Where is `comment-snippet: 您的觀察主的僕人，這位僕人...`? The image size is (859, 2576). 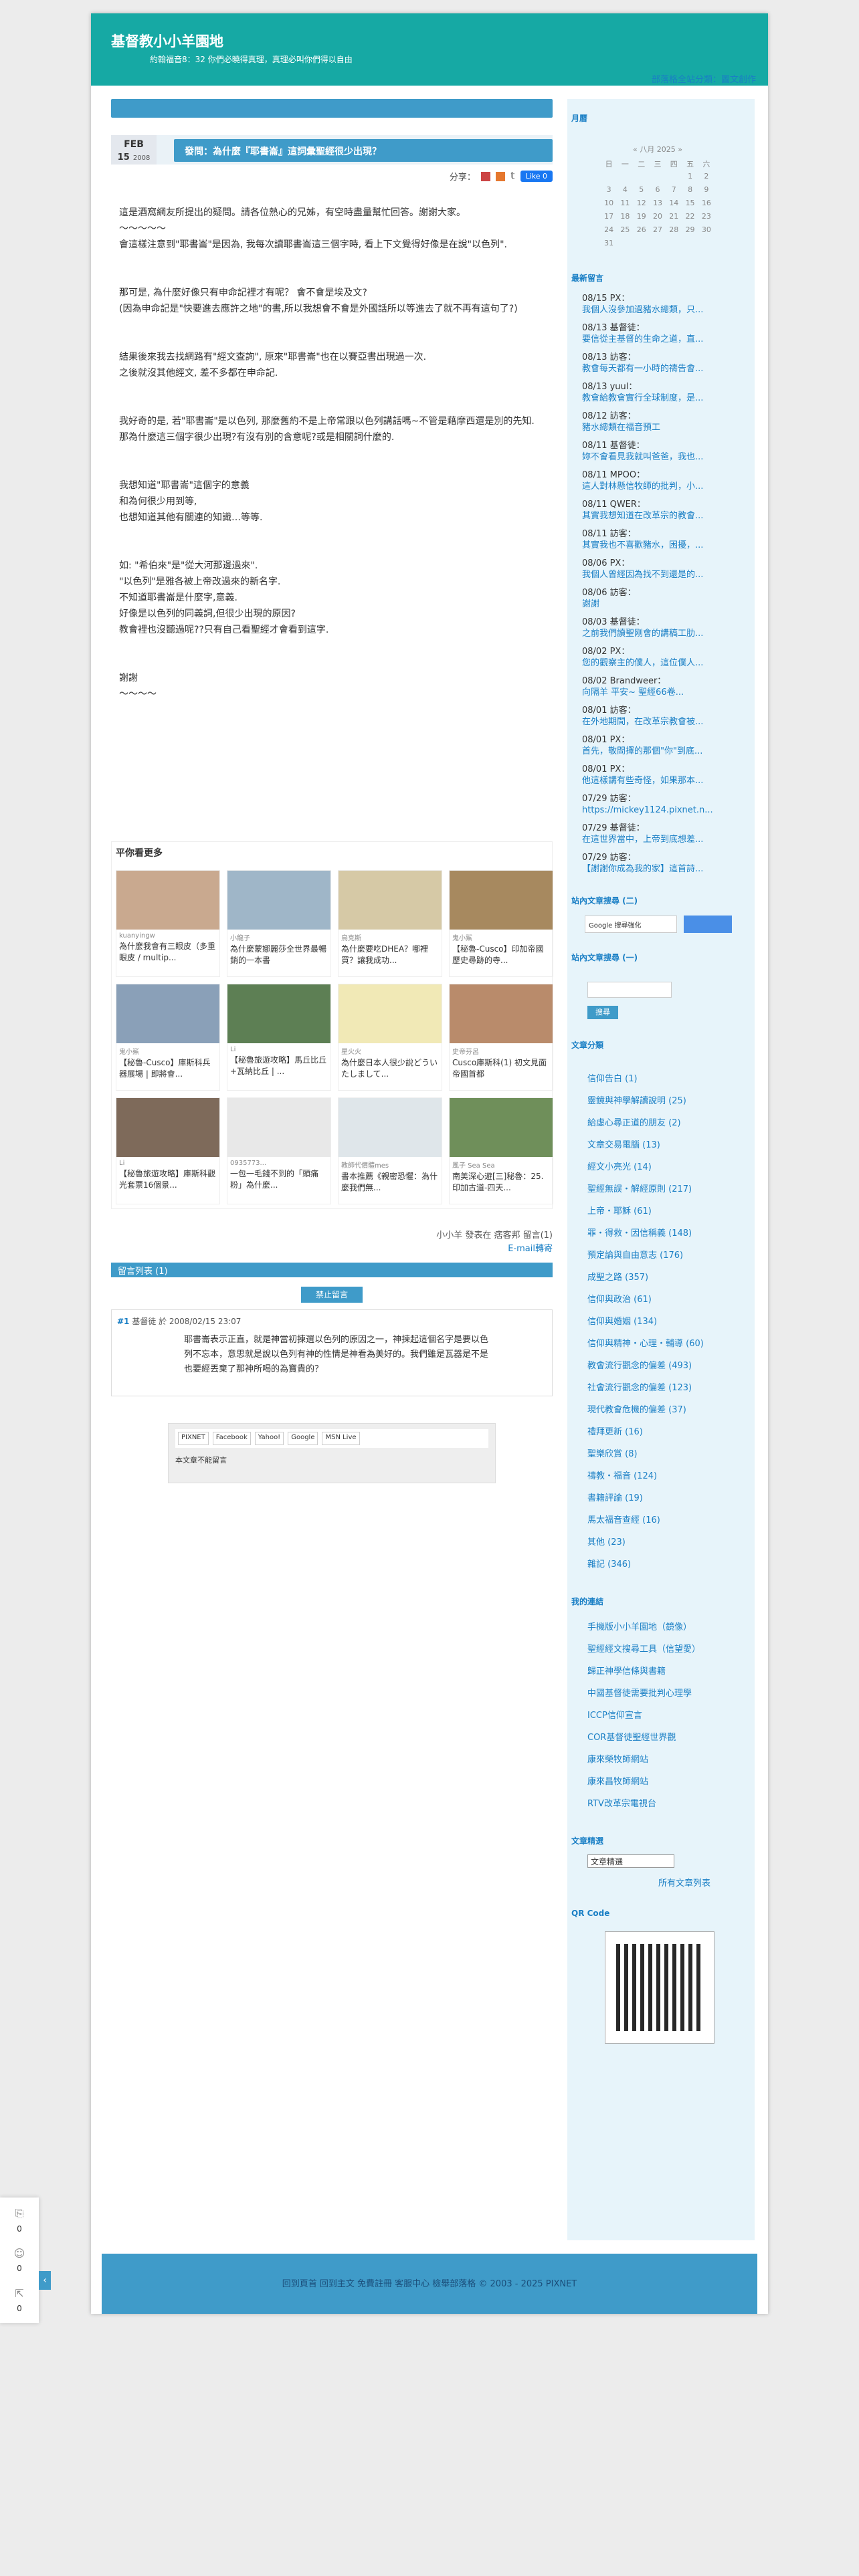
comment-snippet: 您的觀察主的僕人，這位僕人... is located at coordinates (659, 663).